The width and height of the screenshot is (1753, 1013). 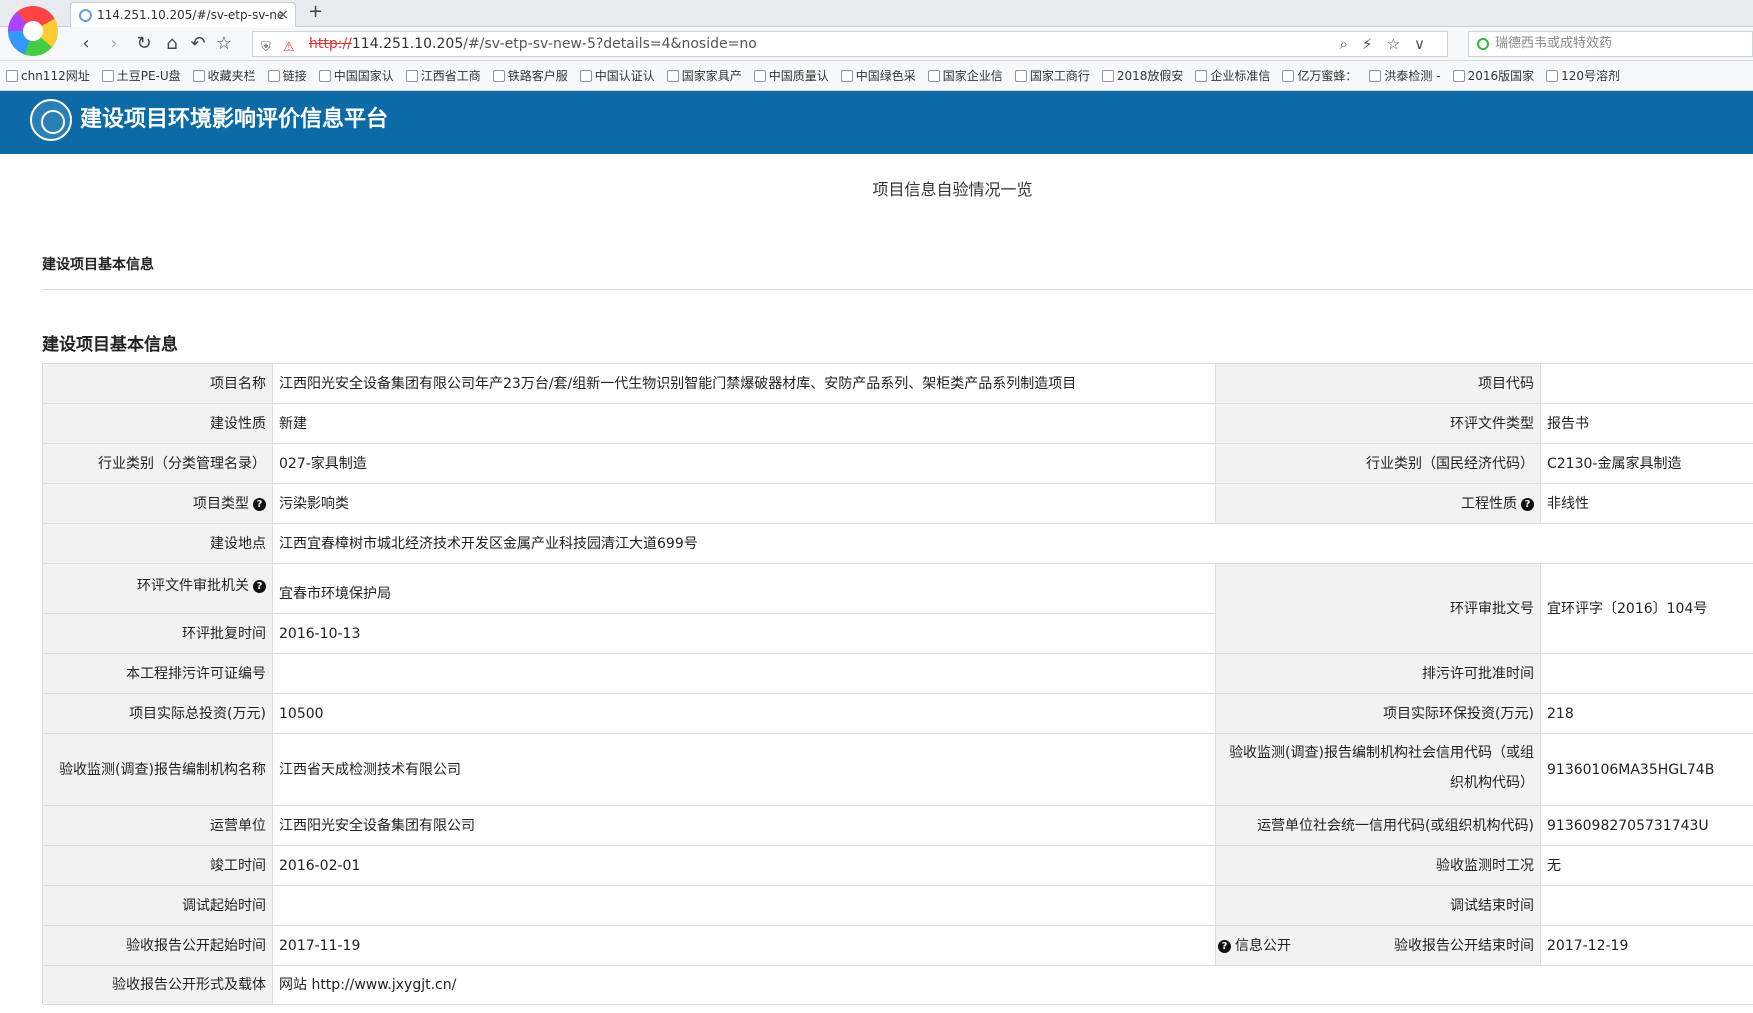 I want to click on browser-tab: 114.251.10.205/#/sv-etp-sv-ne ×, so click(x=183, y=15).